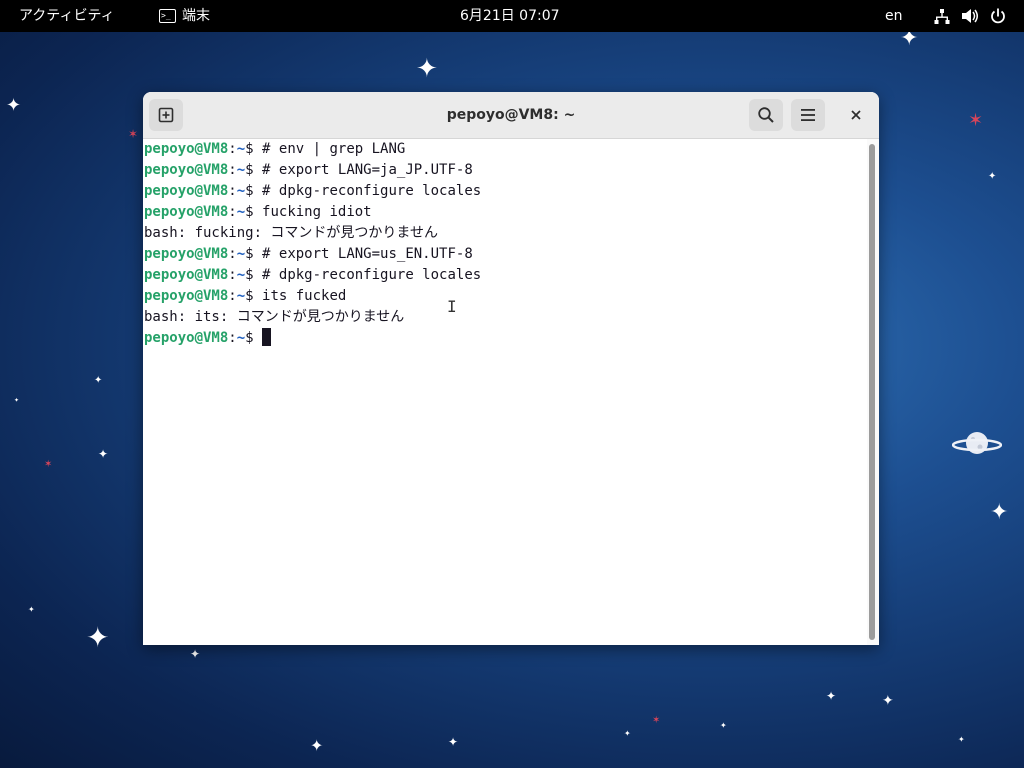 The image size is (1024, 768). What do you see at coordinates (367, 170) in the screenshot?
I see `command-text: # export LANG=ja_JP.UTF-8` at bounding box center [367, 170].